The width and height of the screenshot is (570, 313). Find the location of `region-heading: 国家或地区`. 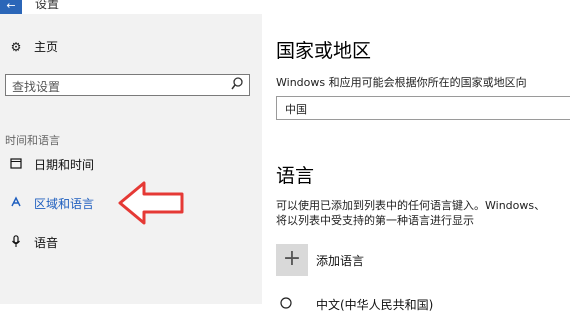

region-heading: 国家或地区 is located at coordinates (324, 51).